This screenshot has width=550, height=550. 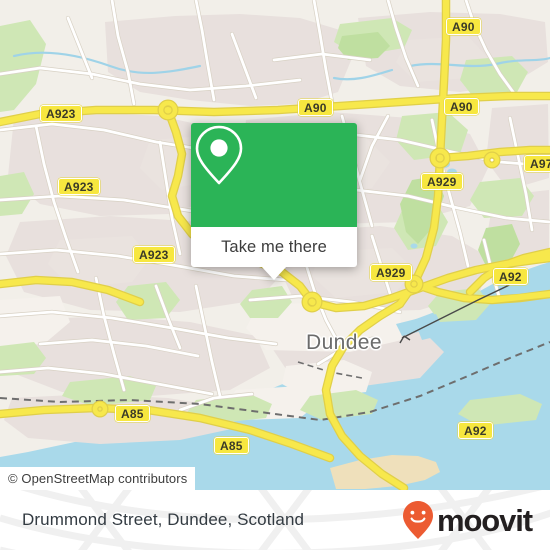 What do you see at coordinates (219, 155) in the screenshot?
I see `map-pin-icon` at bounding box center [219, 155].